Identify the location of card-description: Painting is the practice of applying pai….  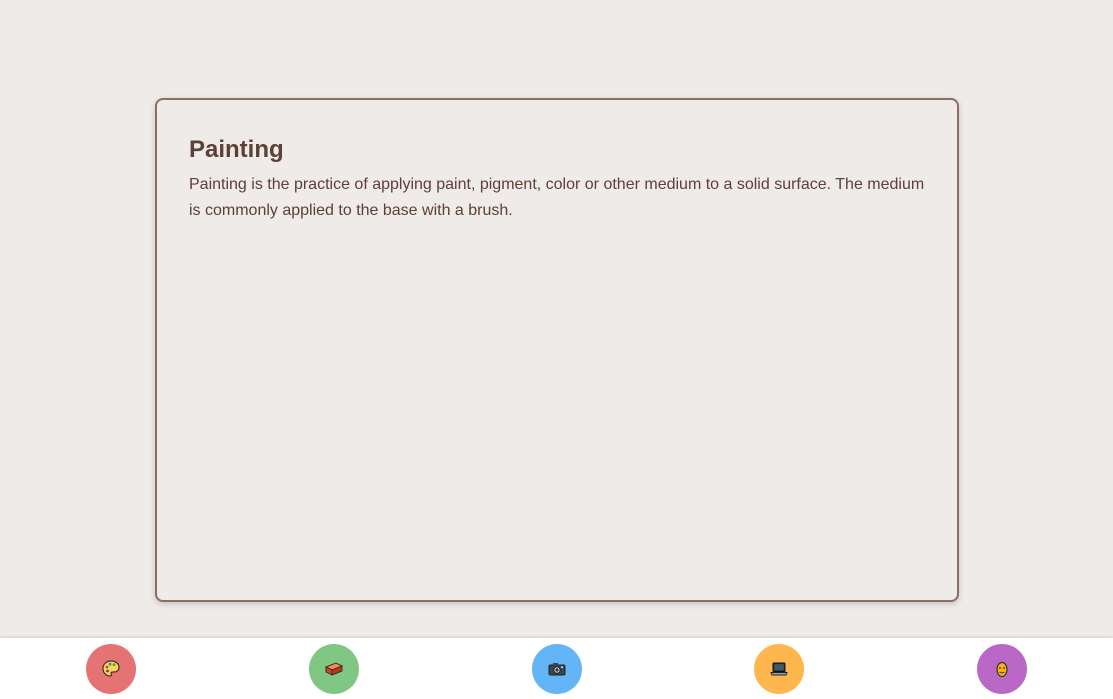
(557, 197).